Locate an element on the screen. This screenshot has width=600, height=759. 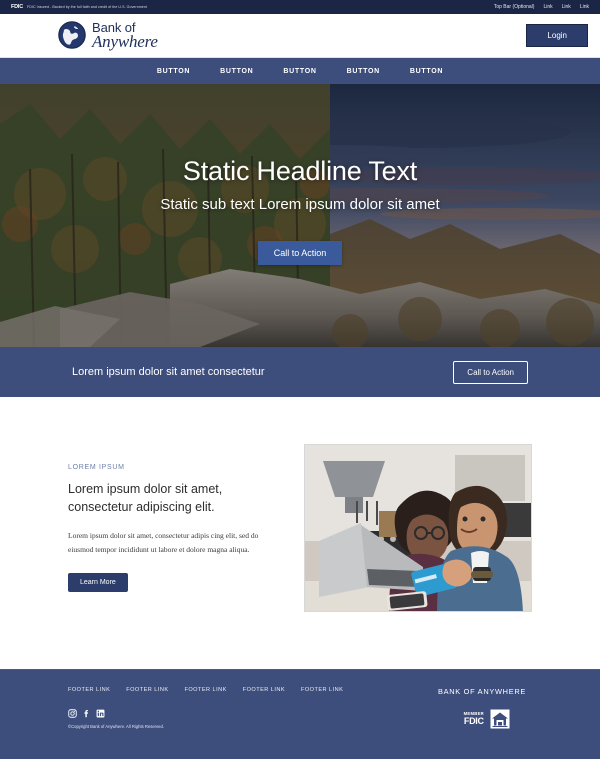
primary-navigation: BUTTON BUTTON BUTTON BUTTON BUTTON is located at coordinates (300, 71).